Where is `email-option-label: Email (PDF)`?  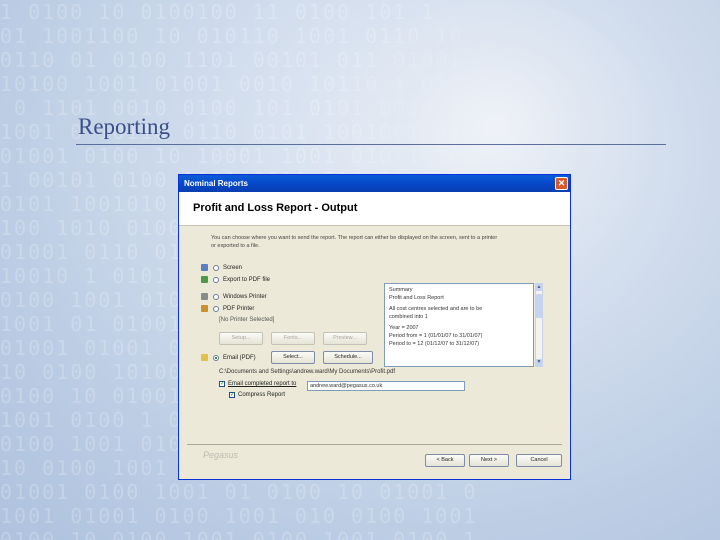
email-option-label: Email (PDF) is located at coordinates (239, 357).